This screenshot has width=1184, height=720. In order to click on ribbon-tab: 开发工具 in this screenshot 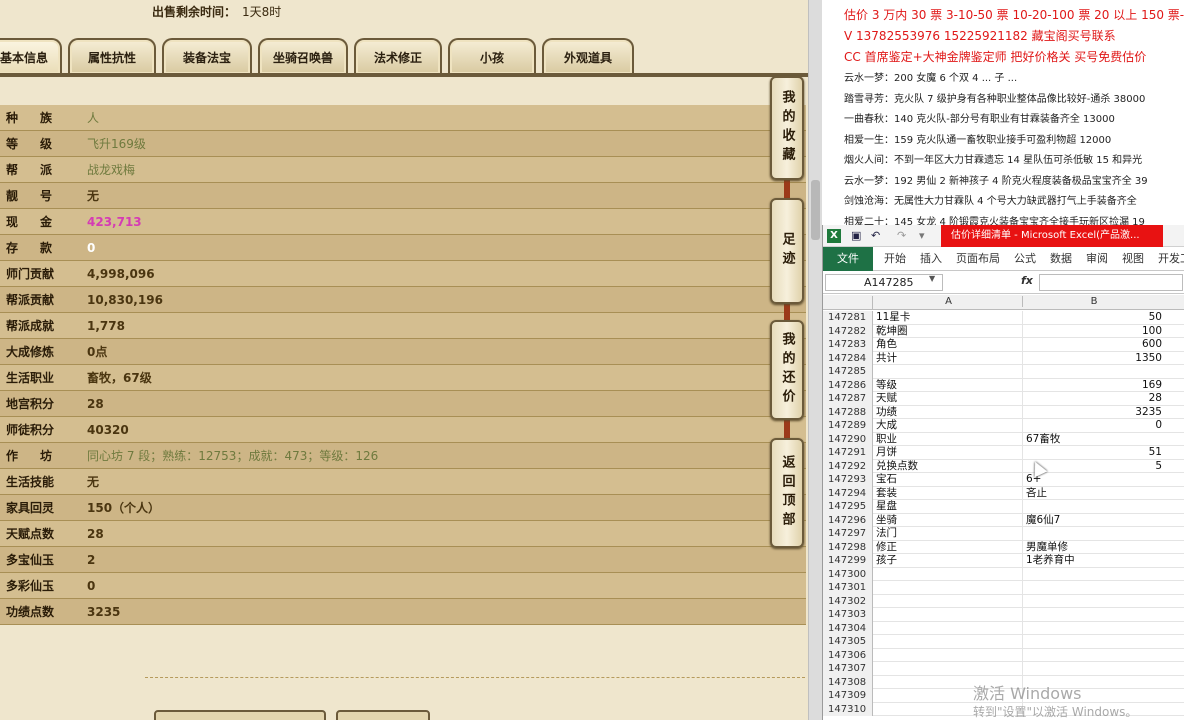, I will do `click(1167, 259)`.